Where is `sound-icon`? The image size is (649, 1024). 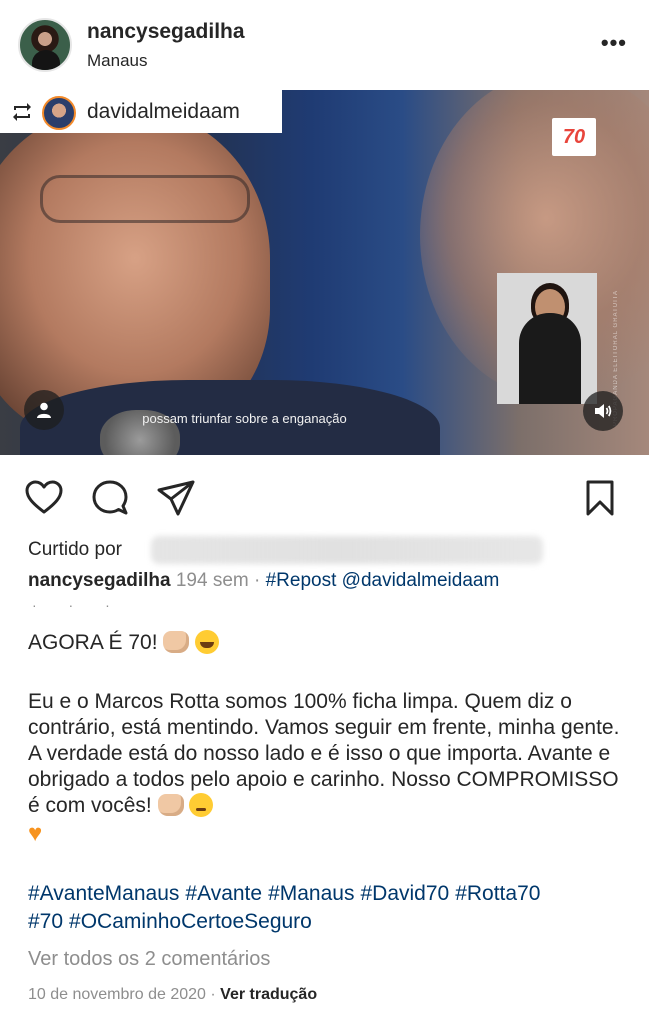 sound-icon is located at coordinates (603, 411).